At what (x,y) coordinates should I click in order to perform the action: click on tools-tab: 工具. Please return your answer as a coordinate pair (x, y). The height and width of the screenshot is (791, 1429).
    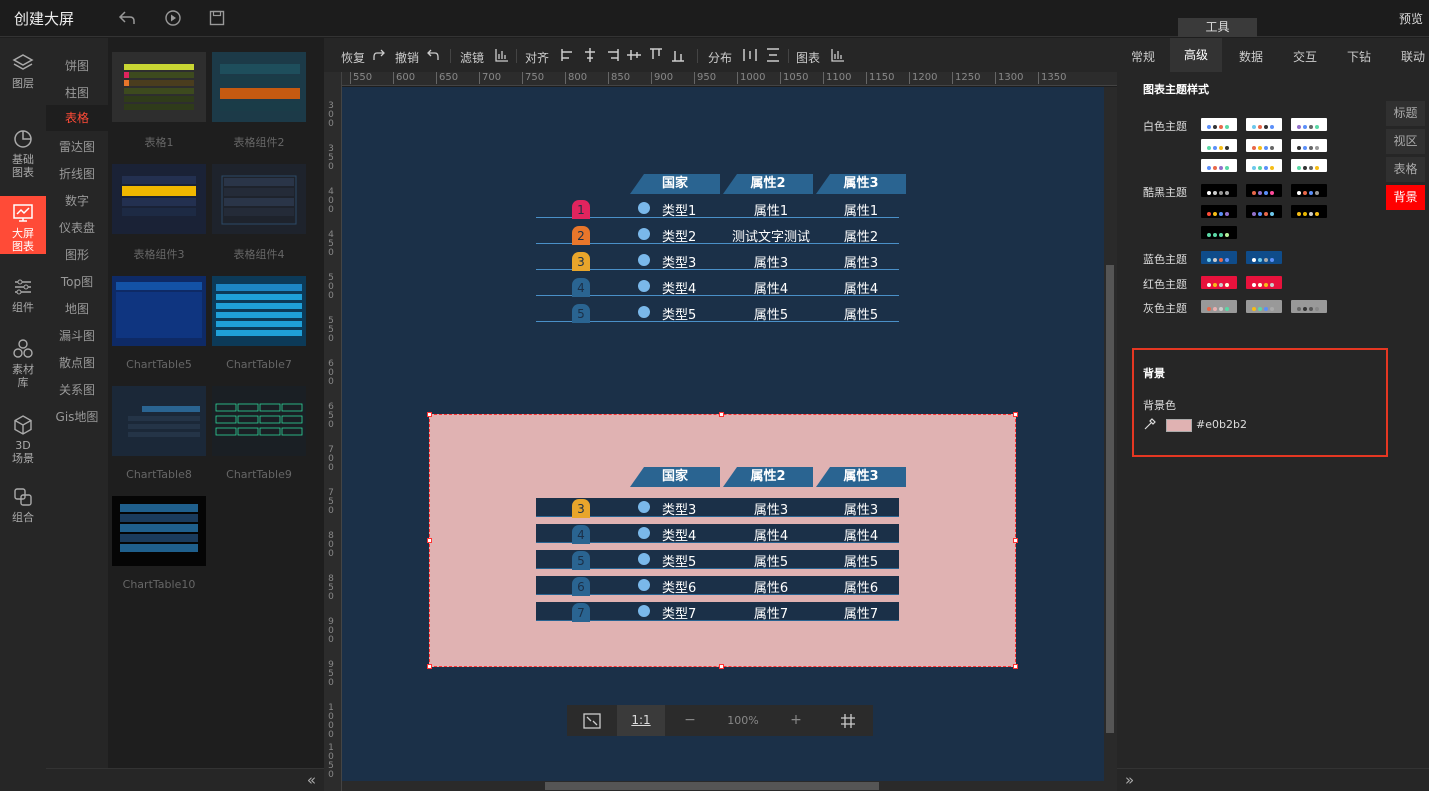
    Looking at the image, I should click on (1217, 27).